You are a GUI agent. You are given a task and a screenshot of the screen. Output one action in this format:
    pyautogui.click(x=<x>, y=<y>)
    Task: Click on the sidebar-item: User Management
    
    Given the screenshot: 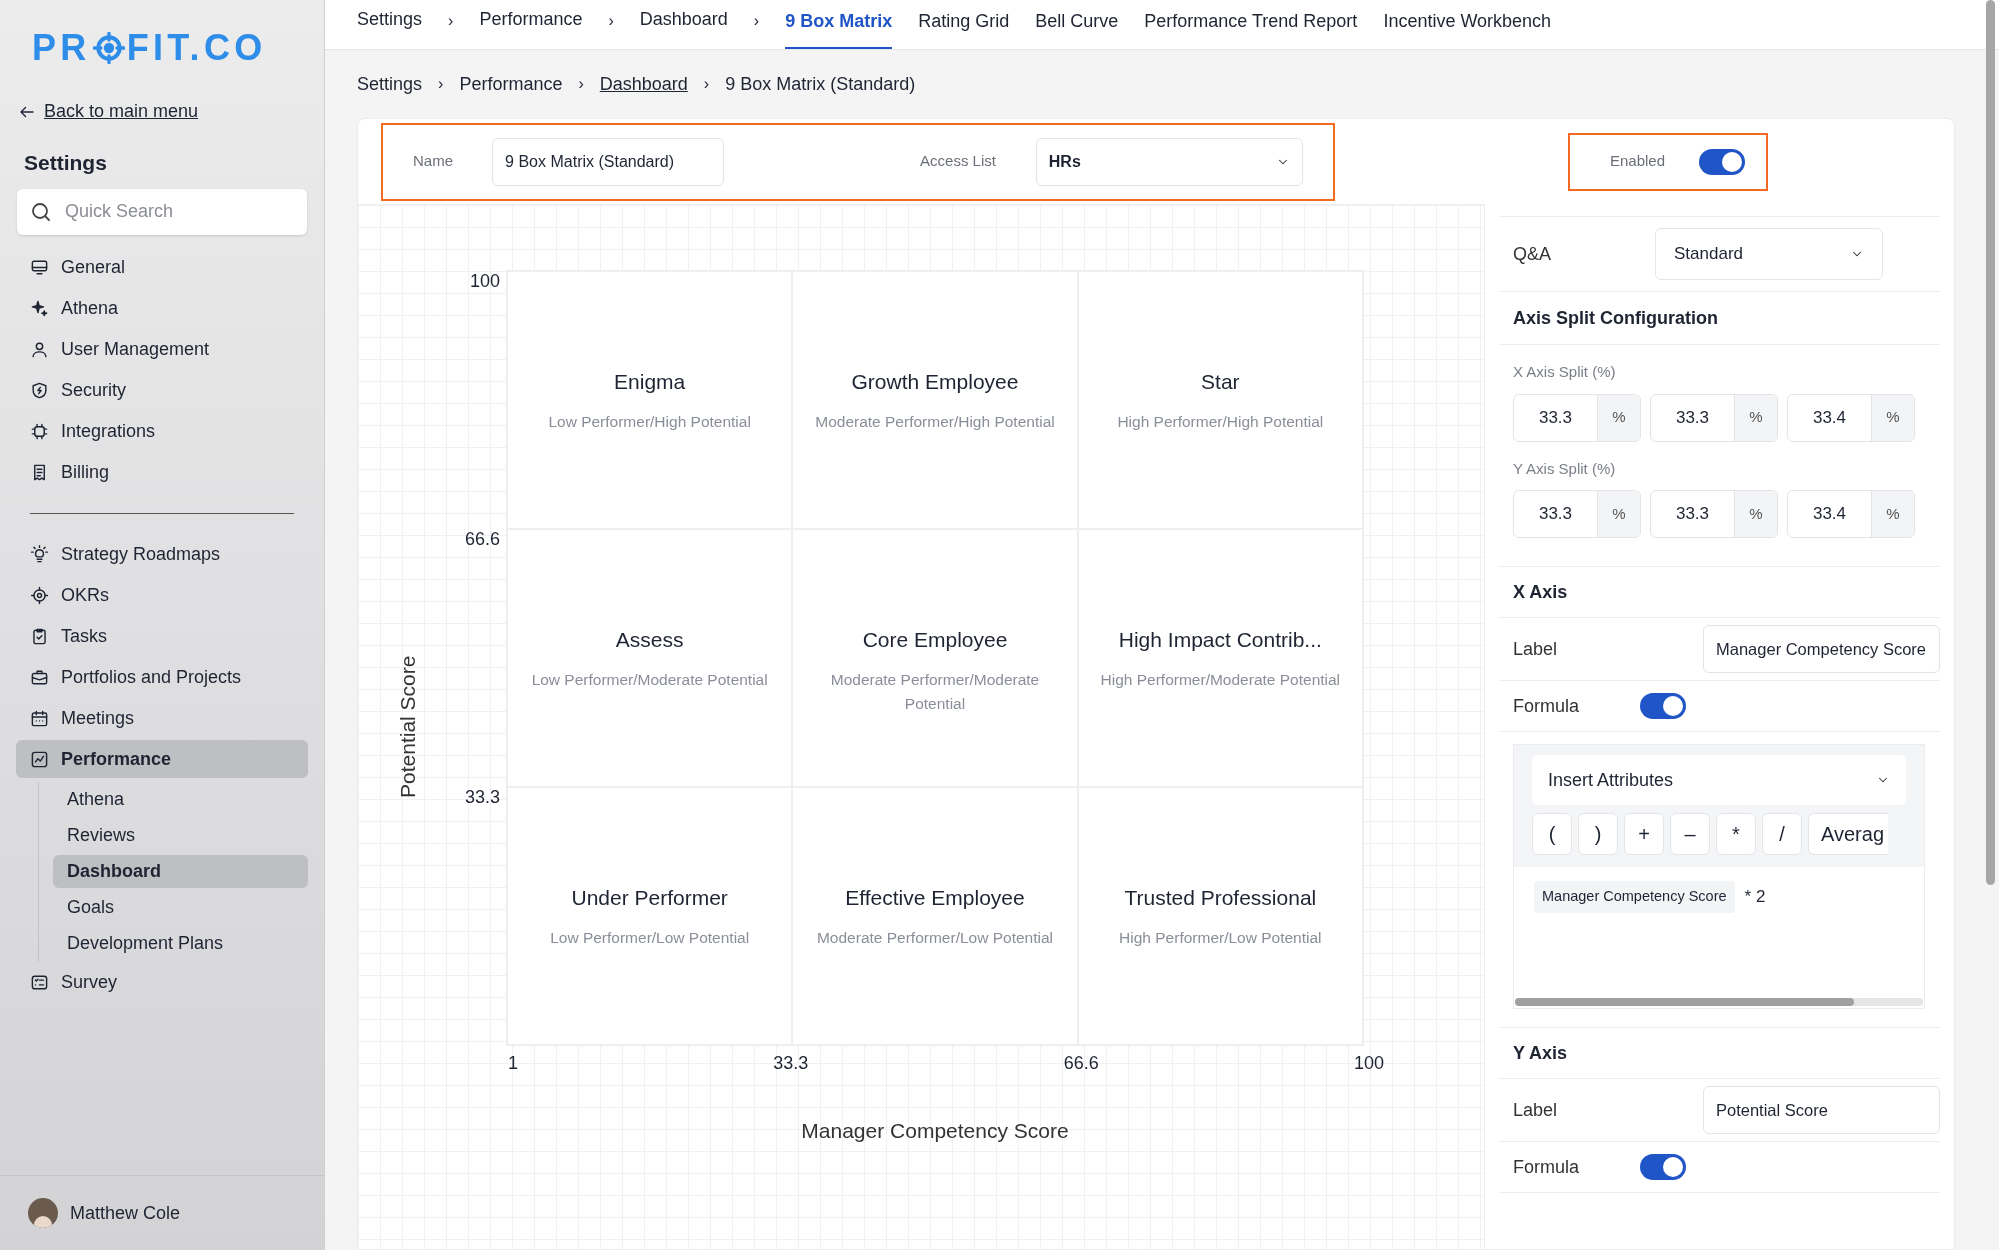 What is the action you would take?
    pyautogui.click(x=162, y=349)
    